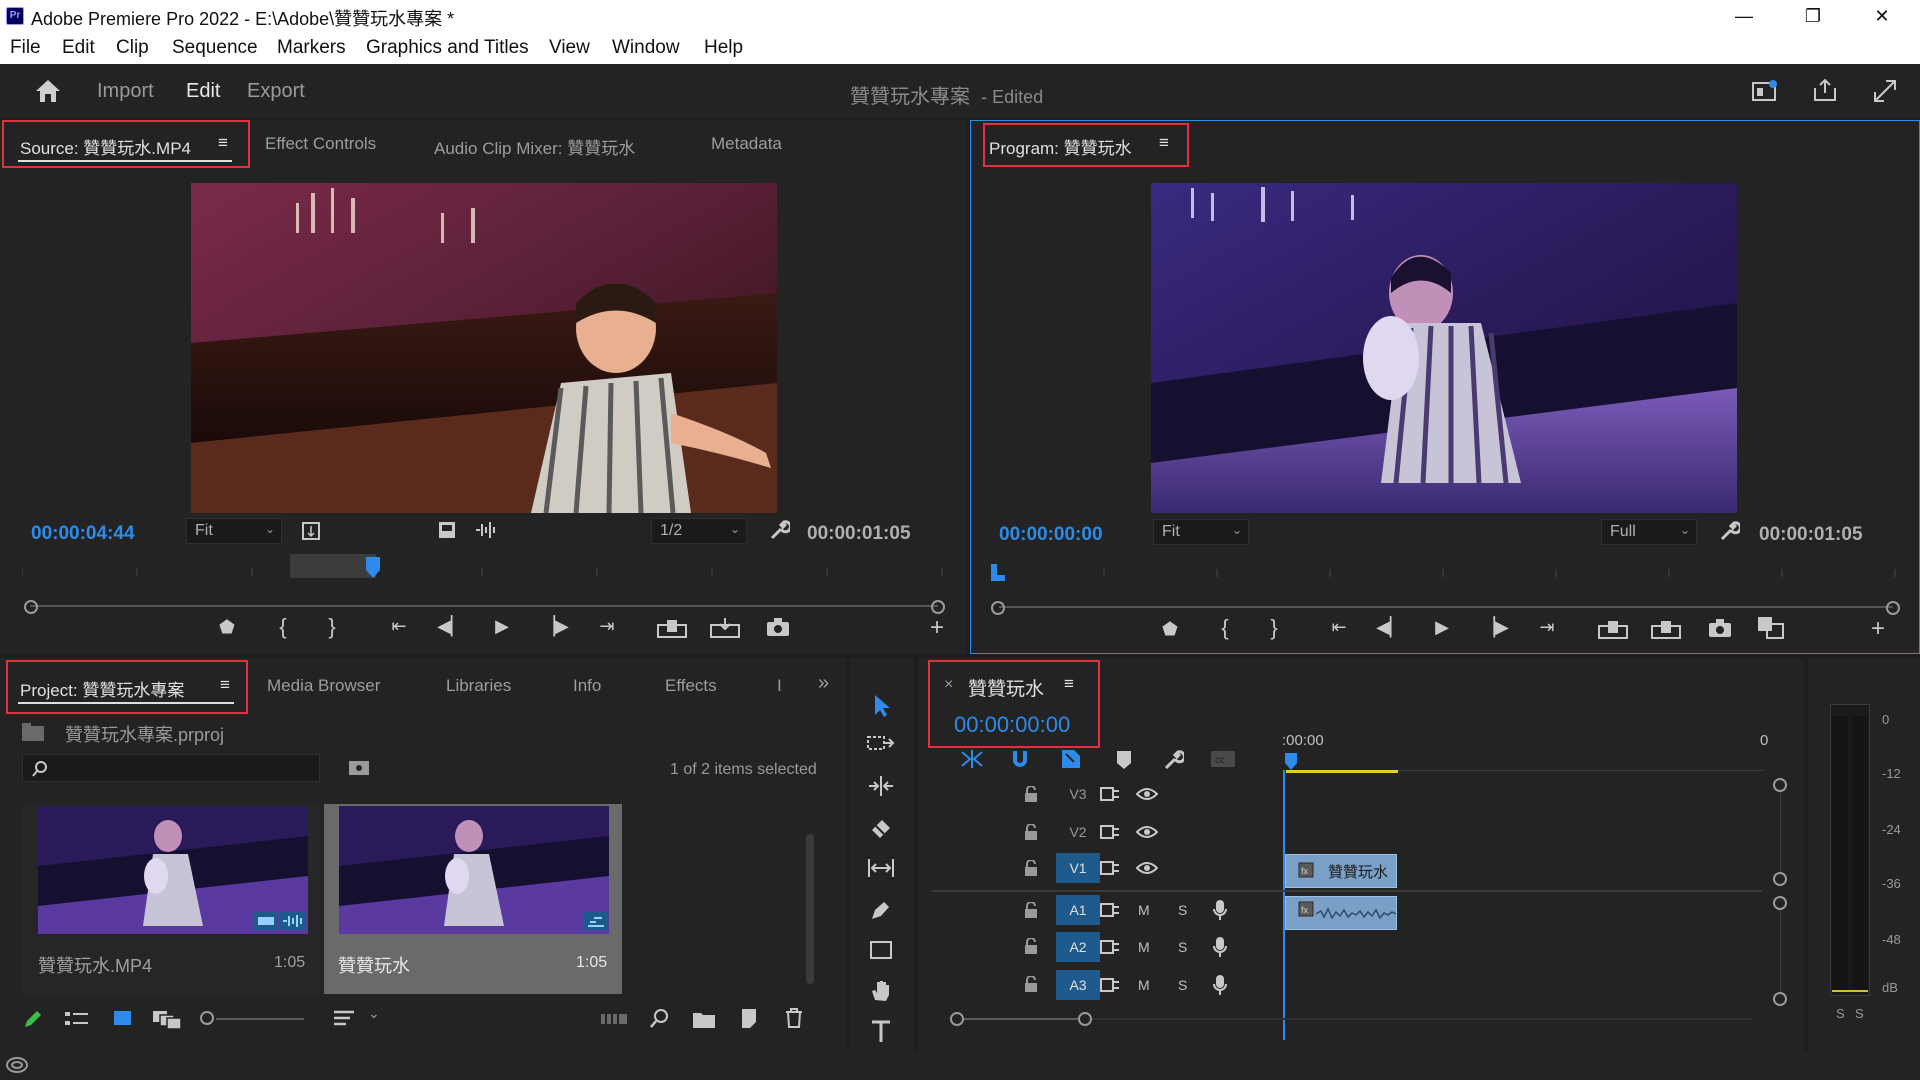 The image size is (1920, 1080). I want to click on video-tracks-scroll-bottom-handle, so click(1780, 879).